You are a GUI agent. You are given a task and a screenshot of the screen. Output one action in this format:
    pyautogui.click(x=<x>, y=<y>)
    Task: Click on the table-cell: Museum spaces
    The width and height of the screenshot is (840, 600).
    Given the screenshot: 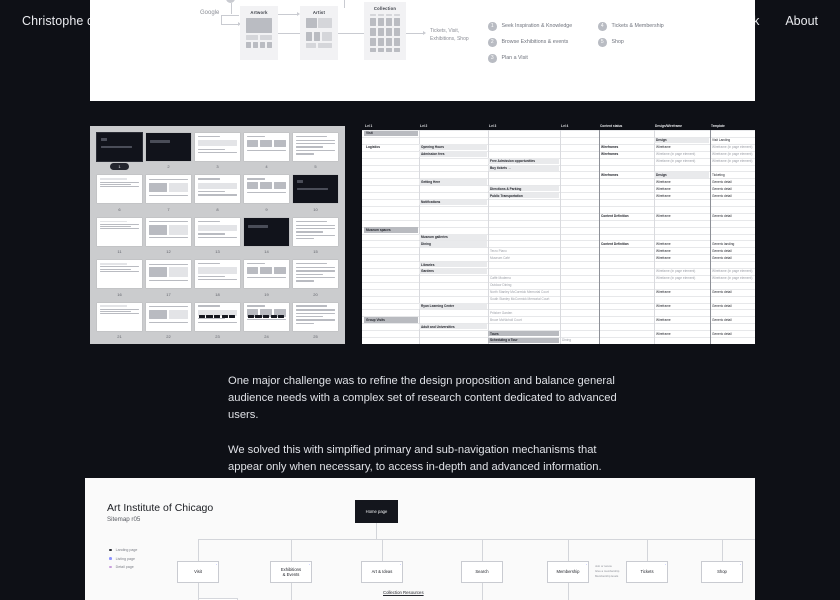 What is the action you would take?
    pyautogui.click(x=378, y=230)
    